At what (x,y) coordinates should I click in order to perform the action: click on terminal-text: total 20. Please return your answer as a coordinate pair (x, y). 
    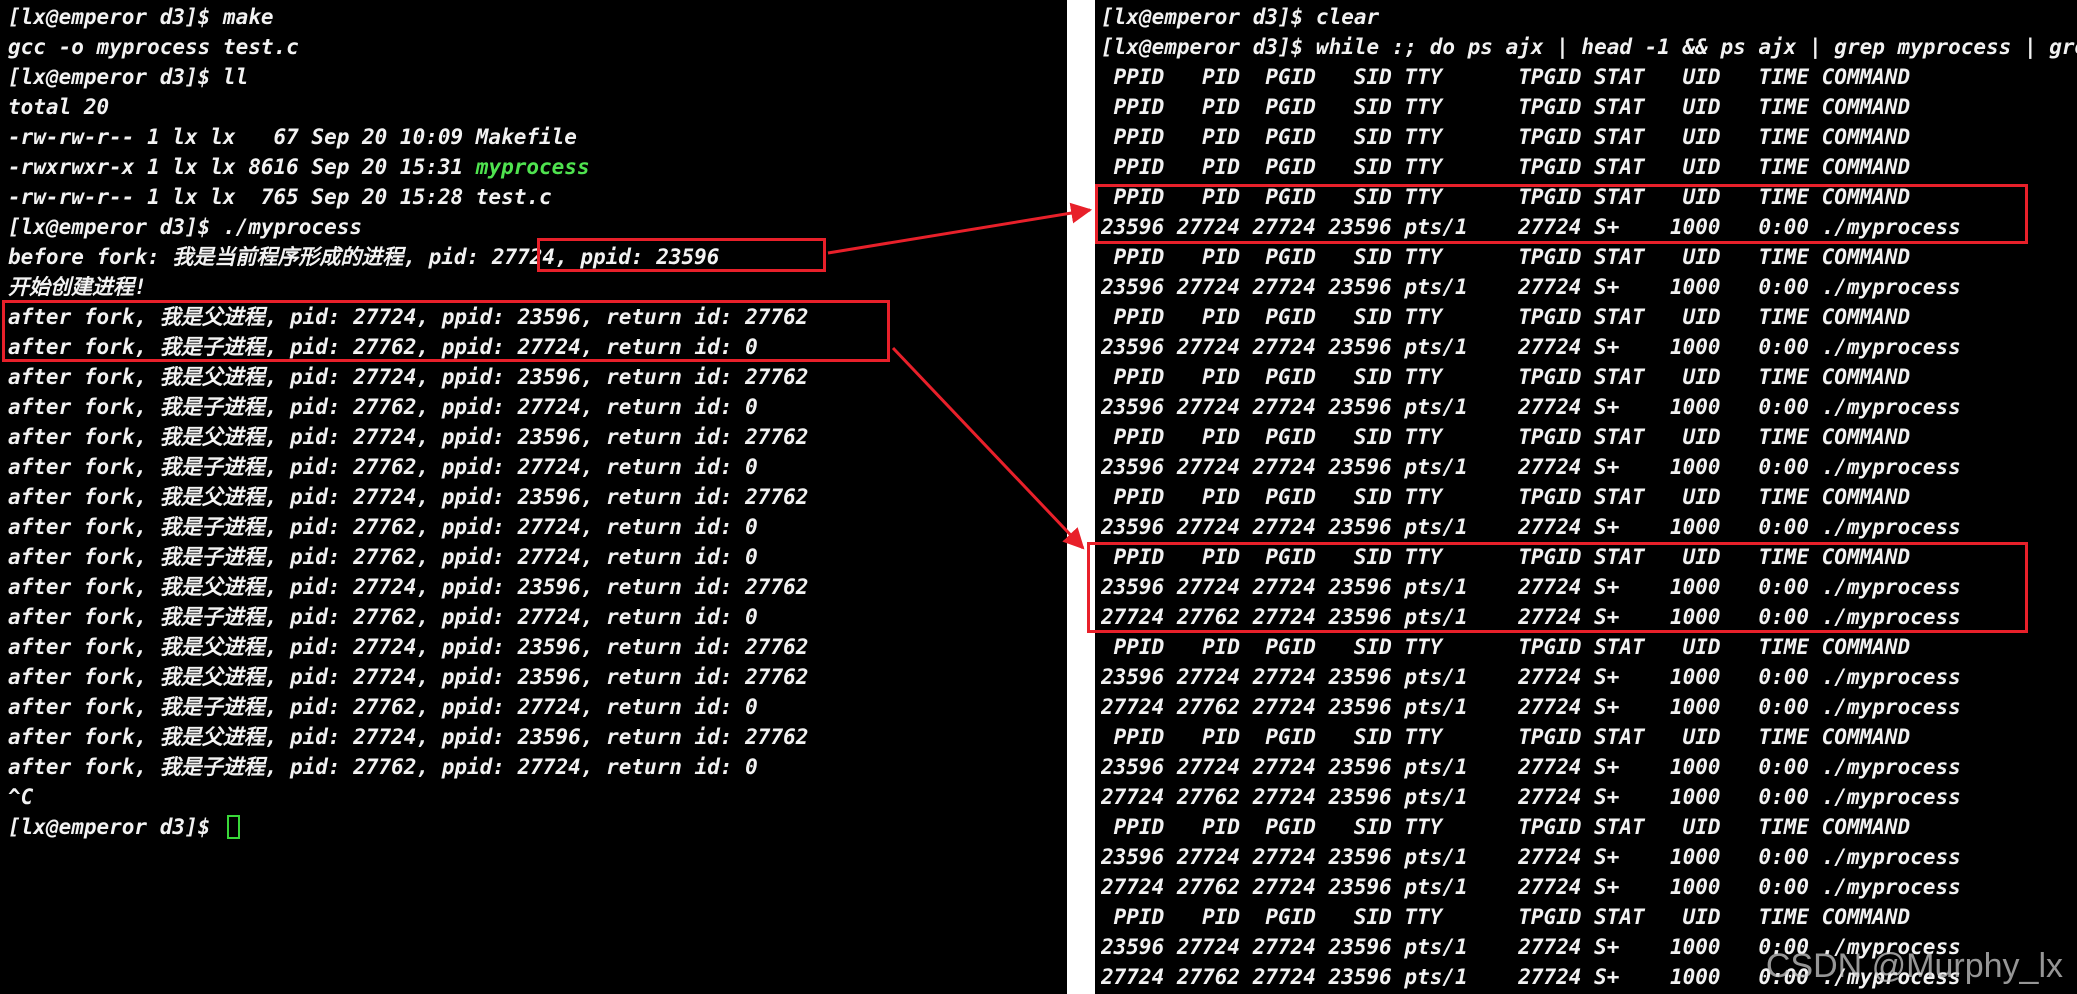
    Looking at the image, I should click on (59, 107).